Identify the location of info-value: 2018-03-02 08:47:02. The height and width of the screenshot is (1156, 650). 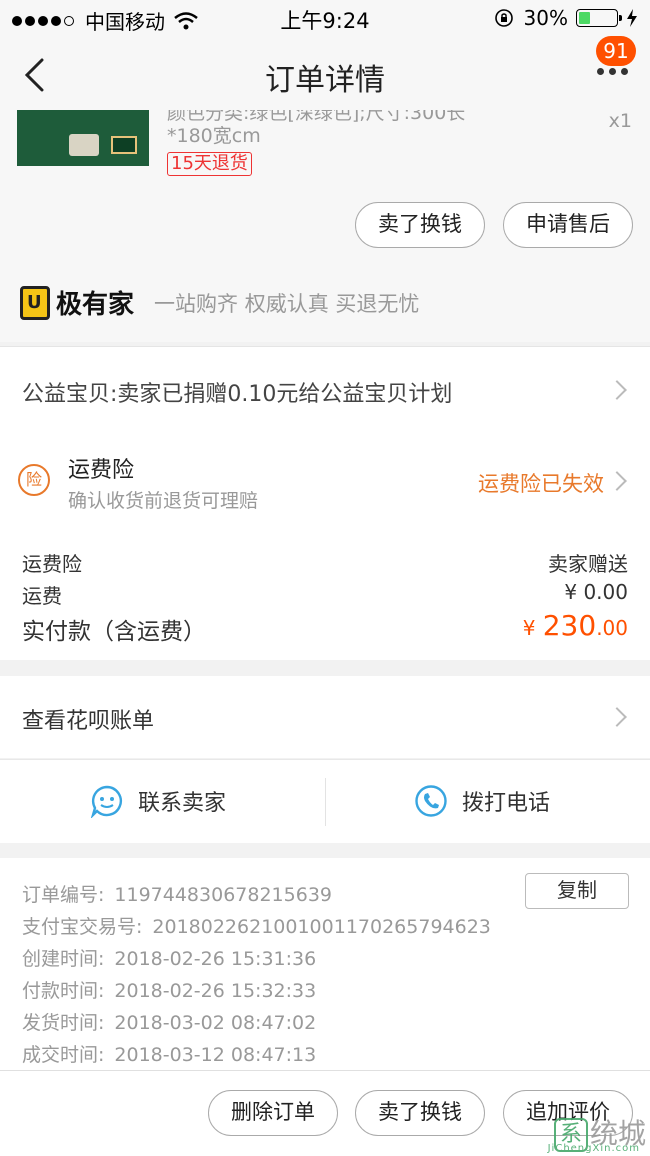
(215, 1023).